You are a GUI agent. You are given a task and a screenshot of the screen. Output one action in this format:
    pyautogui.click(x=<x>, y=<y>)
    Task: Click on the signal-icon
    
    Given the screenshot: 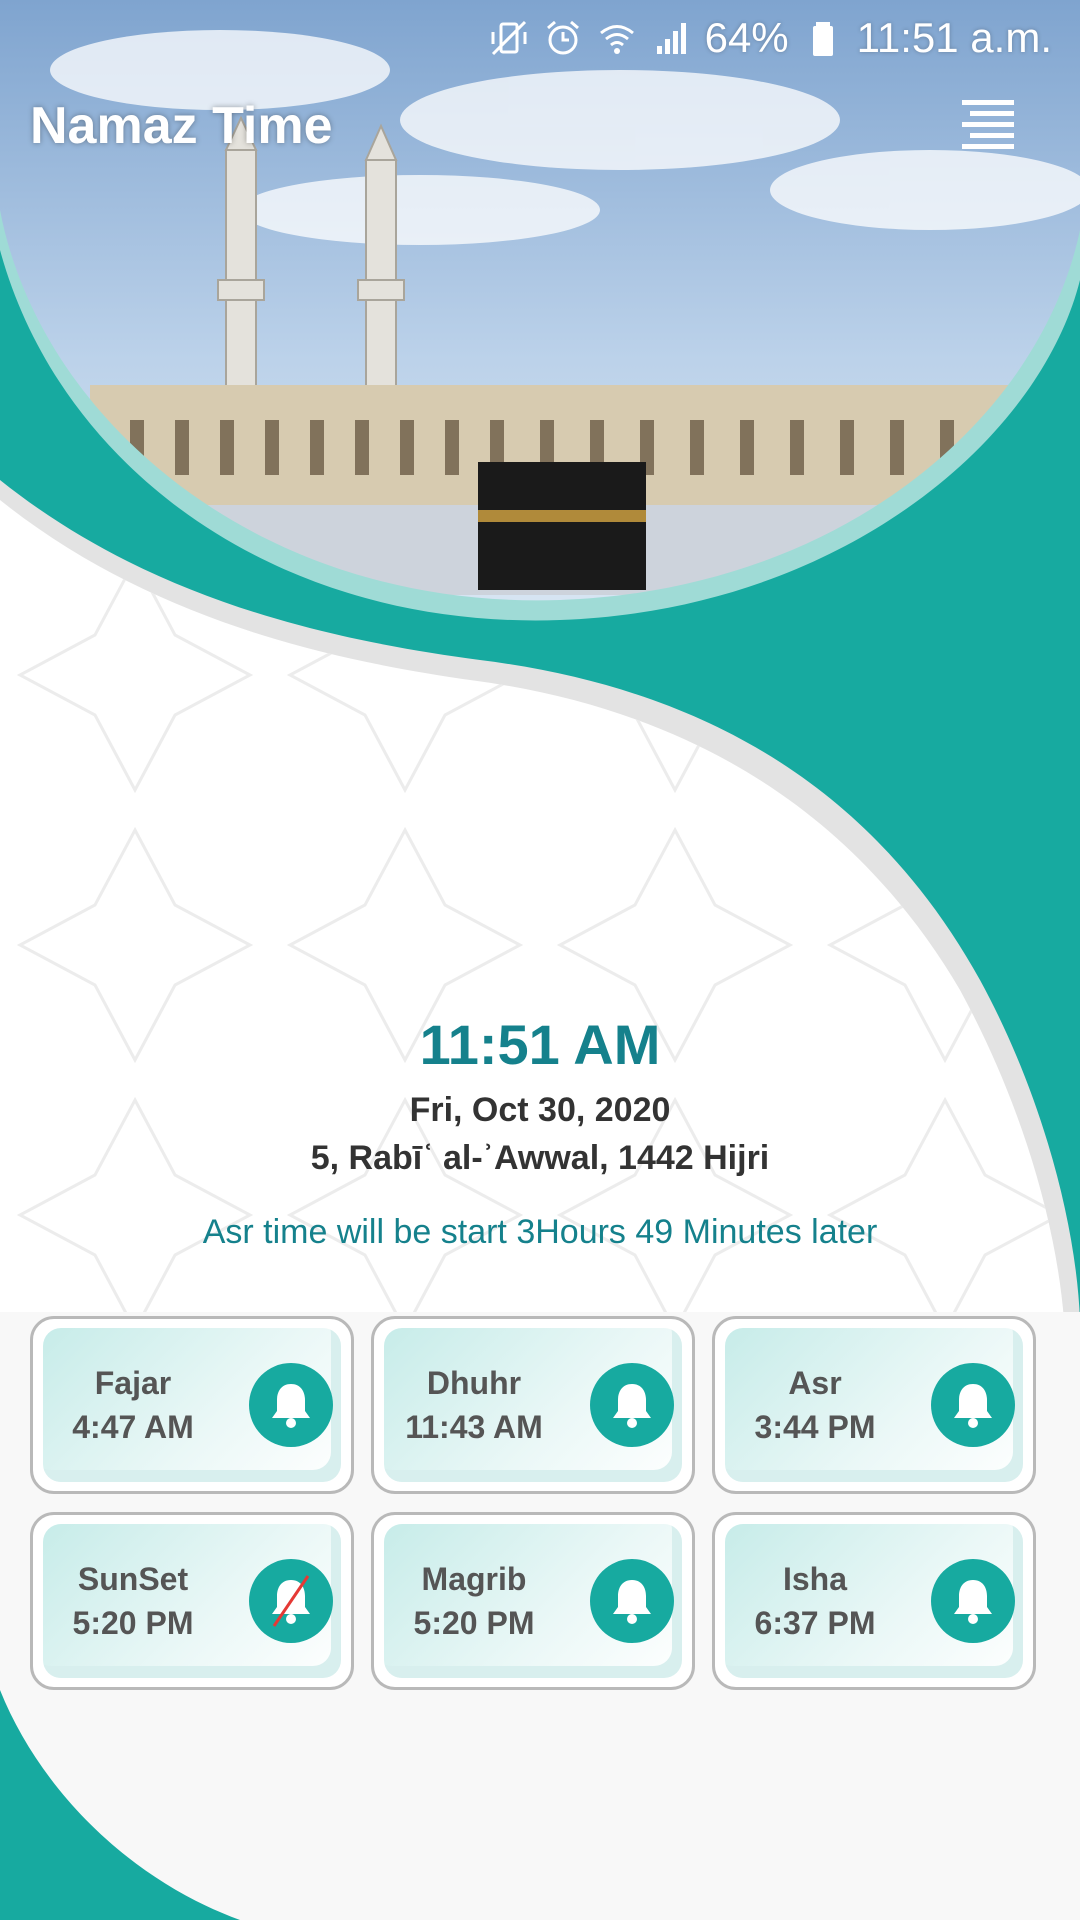 What is the action you would take?
    pyautogui.click(x=671, y=38)
    